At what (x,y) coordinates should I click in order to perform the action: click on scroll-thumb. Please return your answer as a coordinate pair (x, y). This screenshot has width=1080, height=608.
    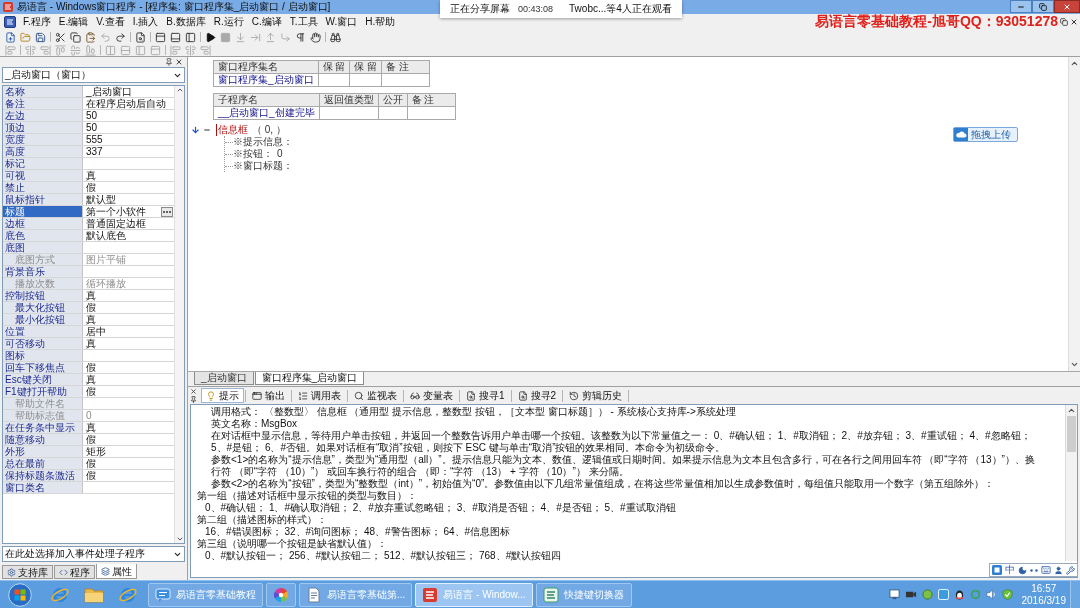
    Looking at the image, I should click on (1071, 434).